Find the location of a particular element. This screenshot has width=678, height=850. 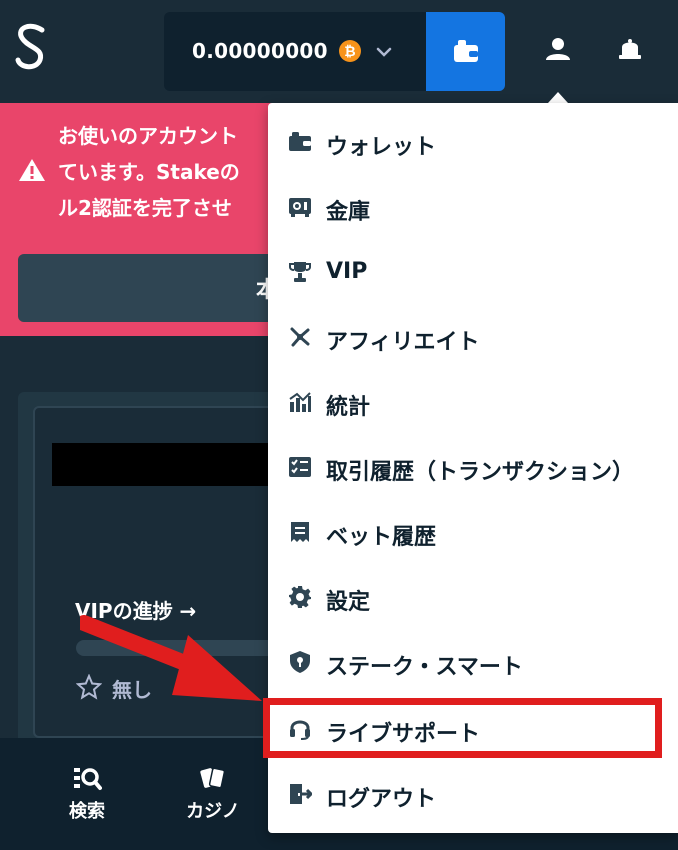

menu-item-bet-history: ベット履歴 is located at coordinates (473, 532).